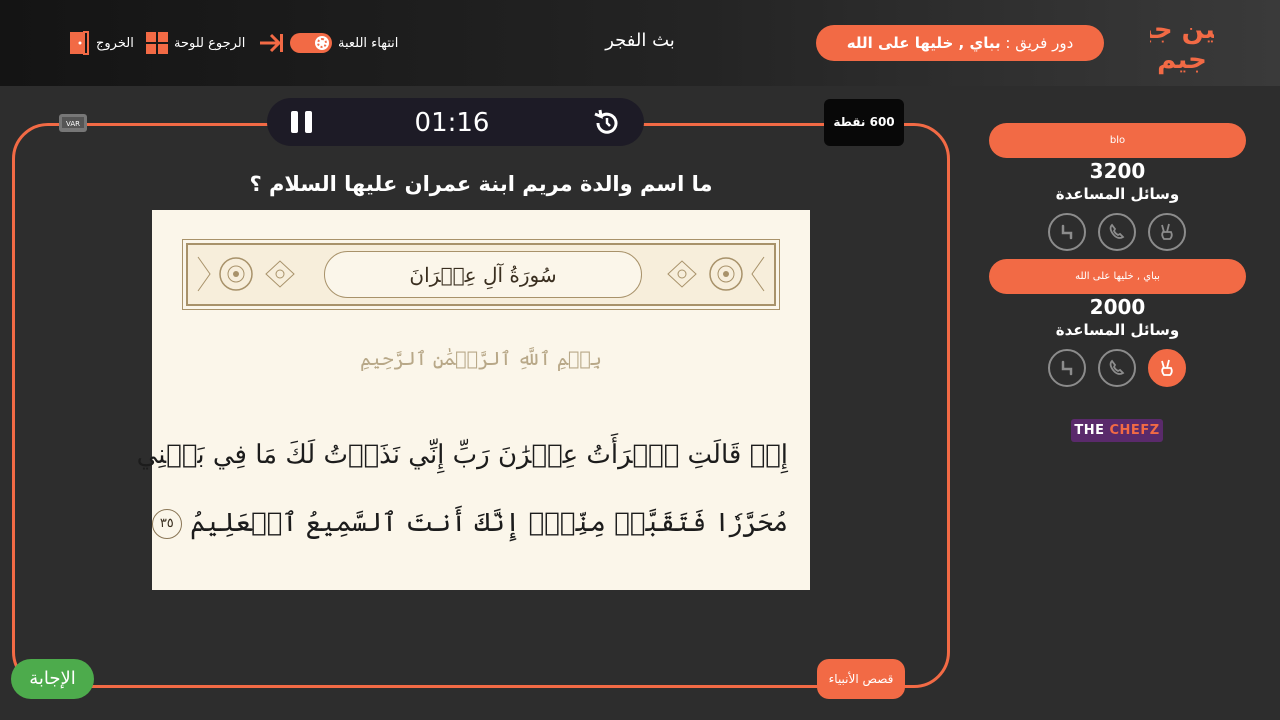 The width and height of the screenshot is (1280, 720). What do you see at coordinates (79, 43) in the screenshot?
I see `exit-door-icon` at bounding box center [79, 43].